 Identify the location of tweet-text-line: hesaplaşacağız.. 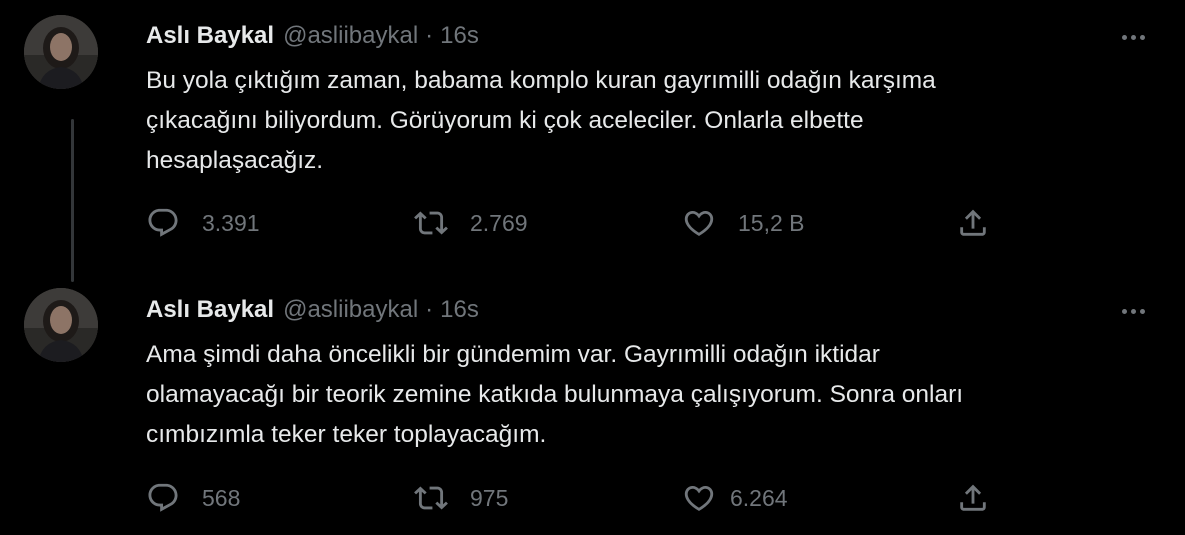
(235, 160).